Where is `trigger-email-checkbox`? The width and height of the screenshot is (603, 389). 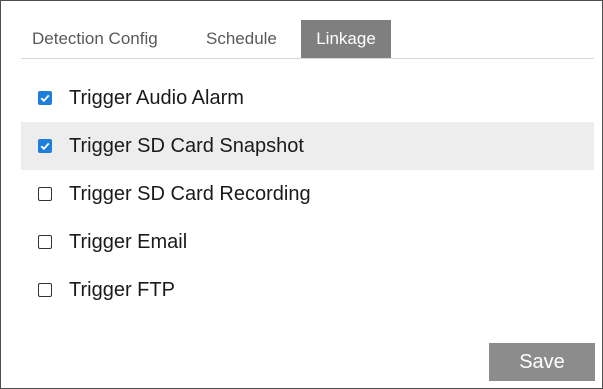 trigger-email-checkbox is located at coordinates (45, 242).